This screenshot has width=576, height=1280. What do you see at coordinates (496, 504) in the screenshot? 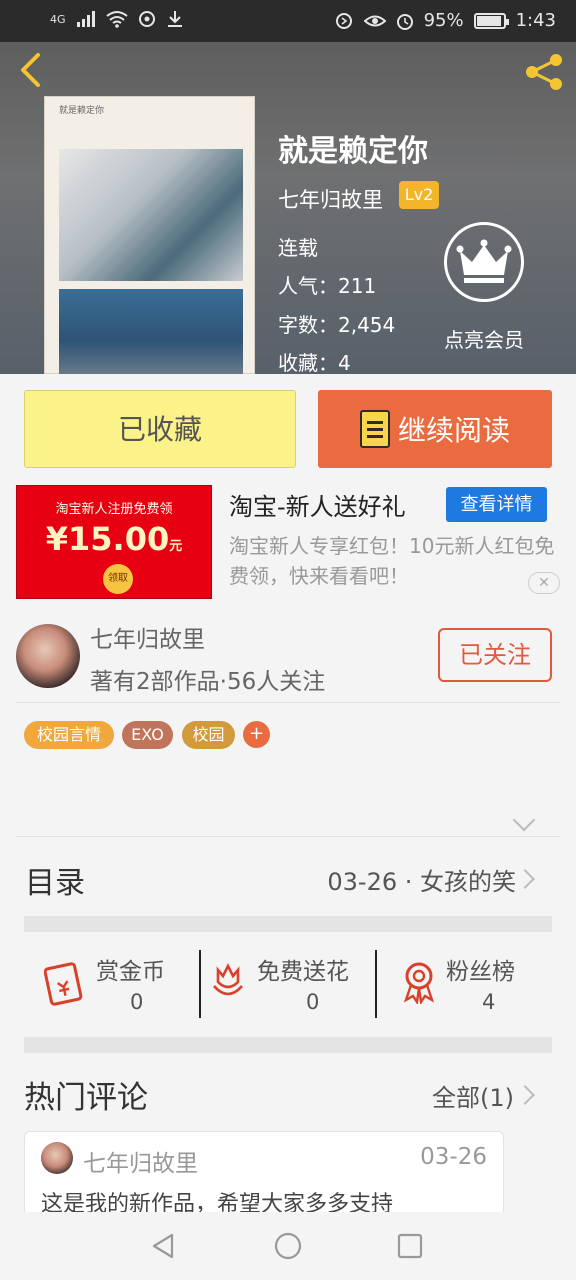
I see `ad-detail-button: 查看详情` at bounding box center [496, 504].